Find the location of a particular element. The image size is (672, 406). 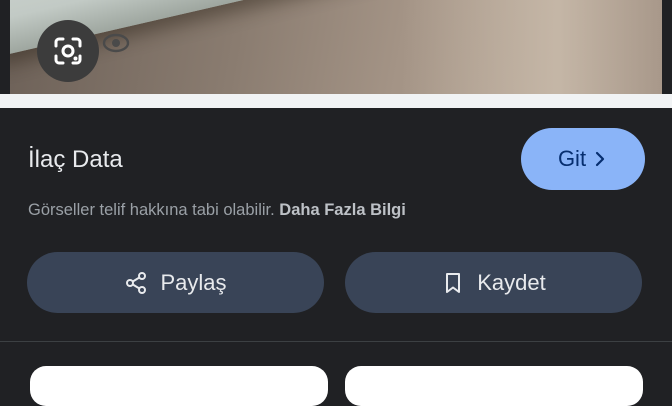

save-label: Kaydet is located at coordinates (511, 282).